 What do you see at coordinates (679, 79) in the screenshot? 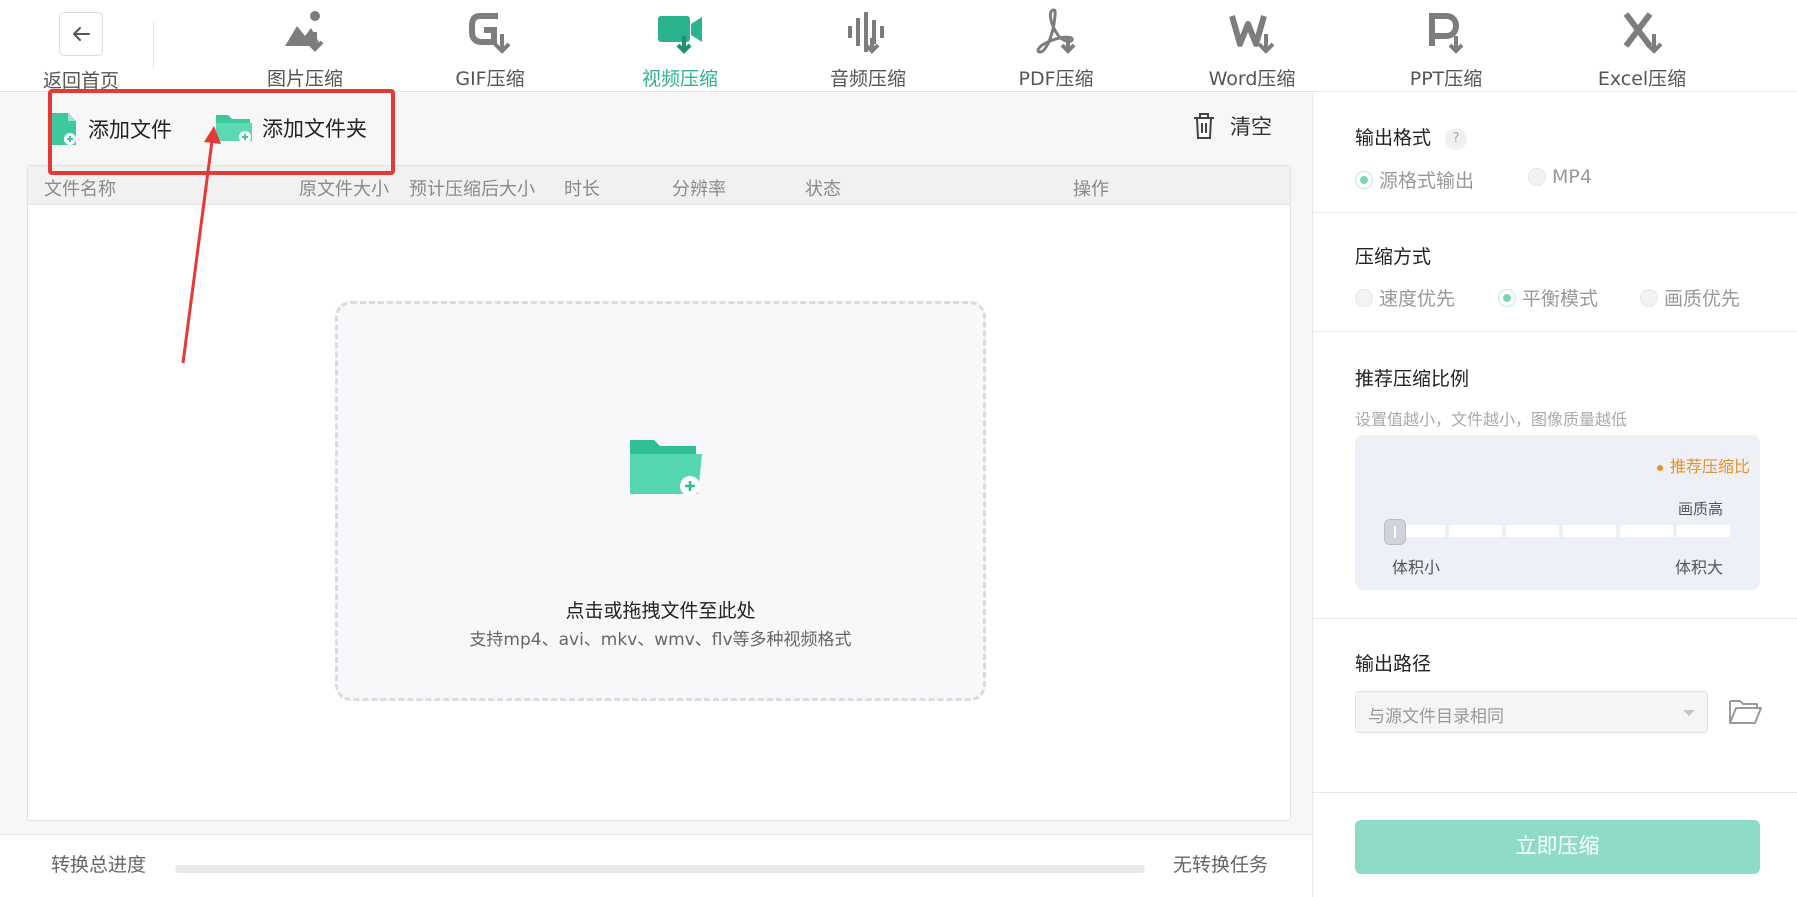
I see `nav-label-video-compress: 视频压缩` at bounding box center [679, 79].